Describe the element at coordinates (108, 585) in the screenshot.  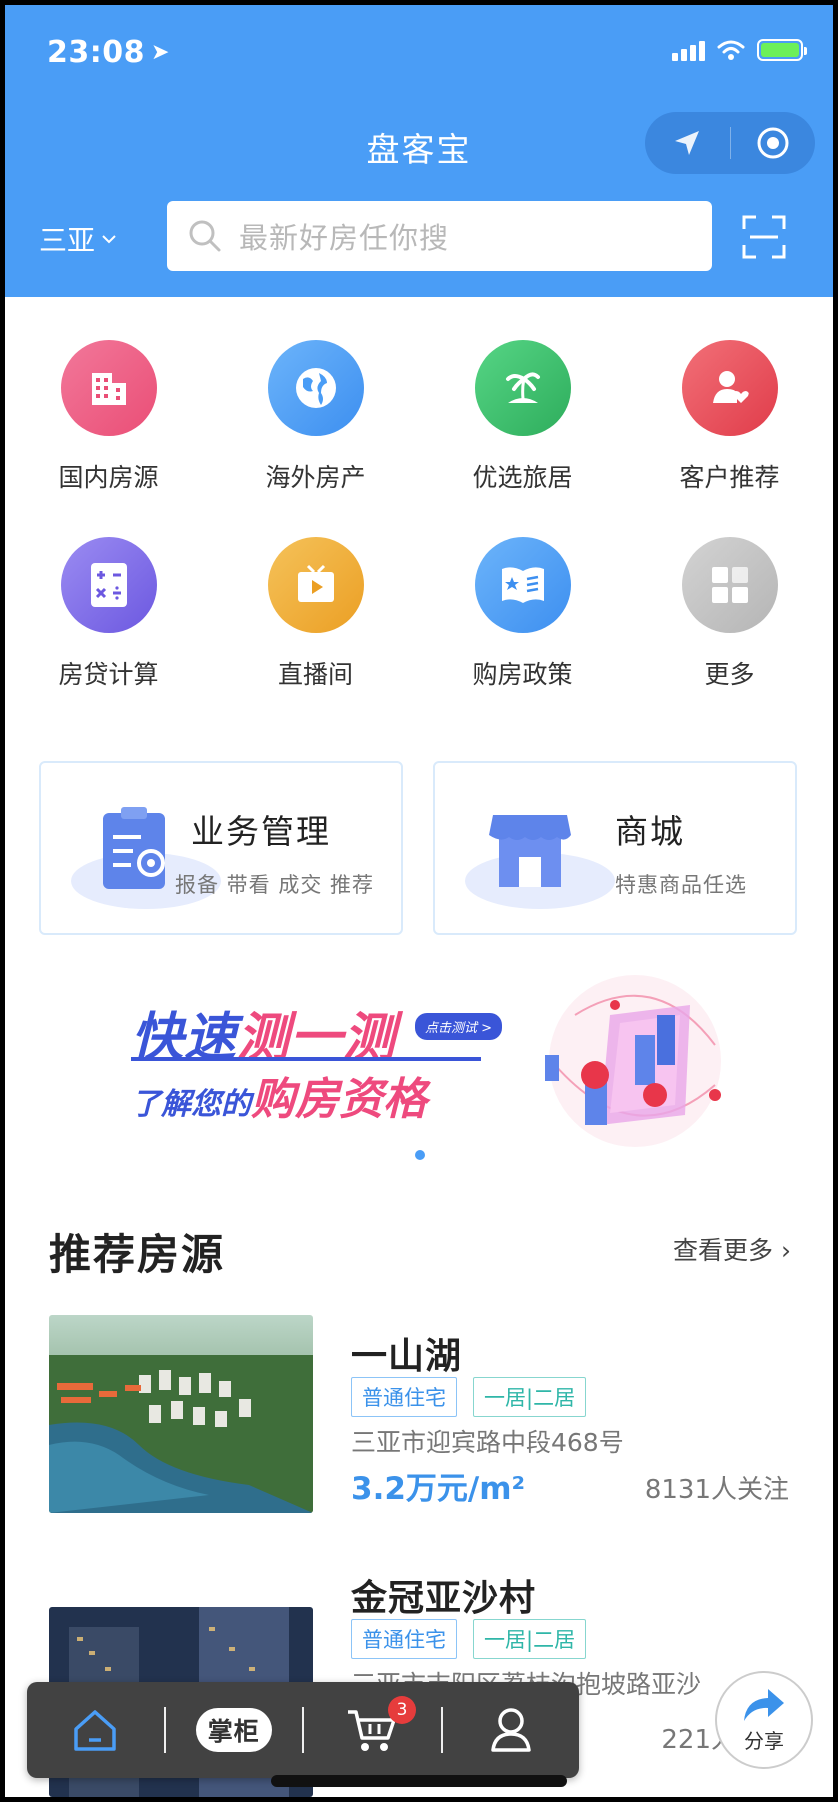
I see `calculator-icon` at that location.